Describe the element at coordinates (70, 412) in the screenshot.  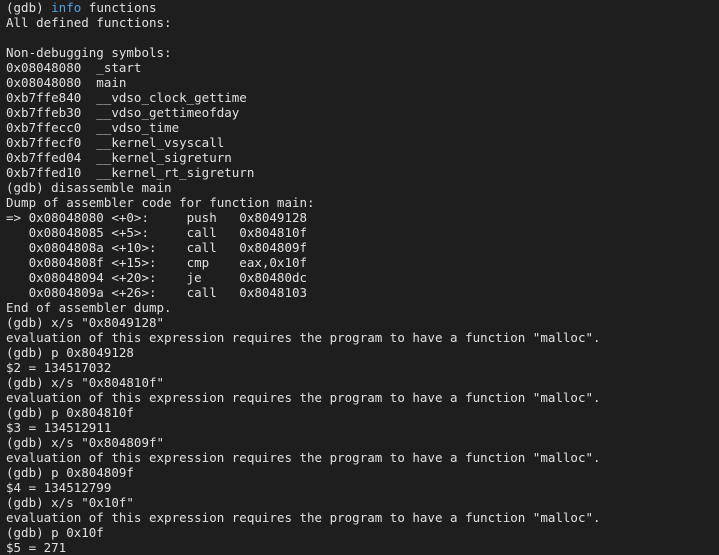
I see `terminal-line: (gdb) p 0x804810f` at that location.